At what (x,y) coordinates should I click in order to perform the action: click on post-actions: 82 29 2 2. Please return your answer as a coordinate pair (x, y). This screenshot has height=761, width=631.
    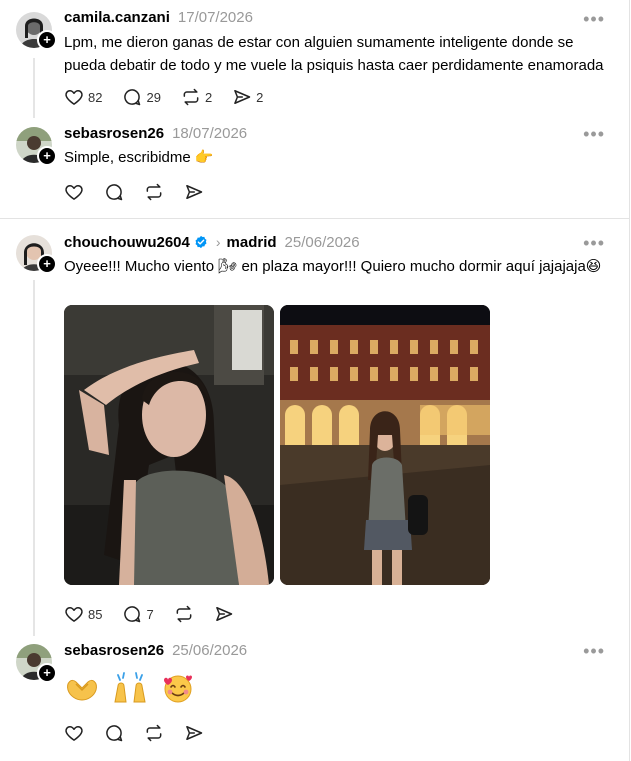
    Looking at the image, I should click on (173, 97).